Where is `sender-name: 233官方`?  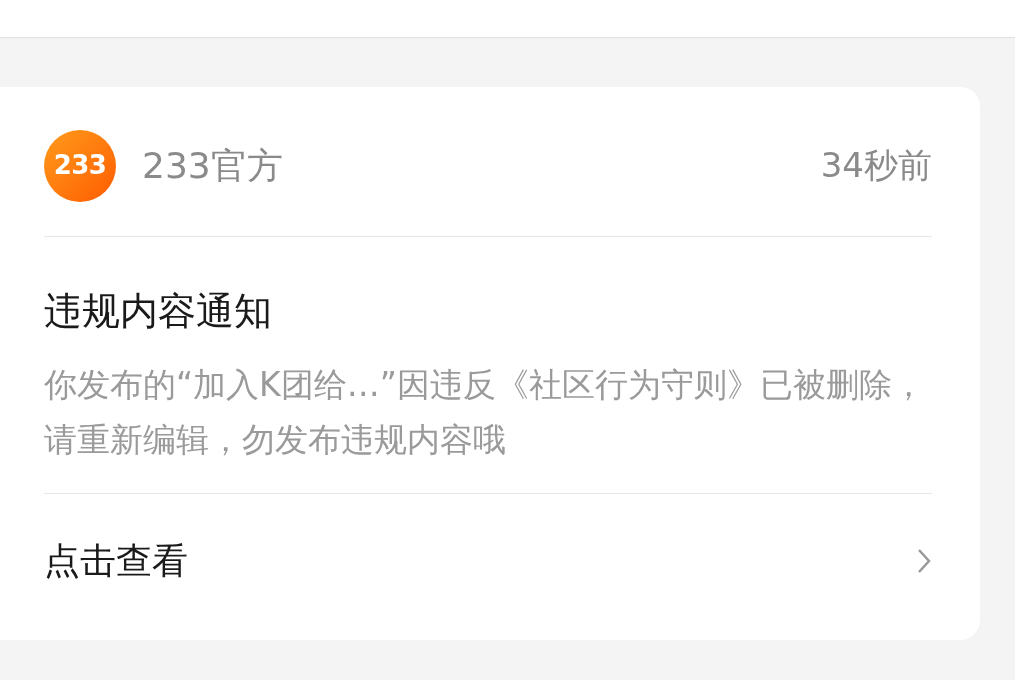 sender-name: 233官方 is located at coordinates (212, 165).